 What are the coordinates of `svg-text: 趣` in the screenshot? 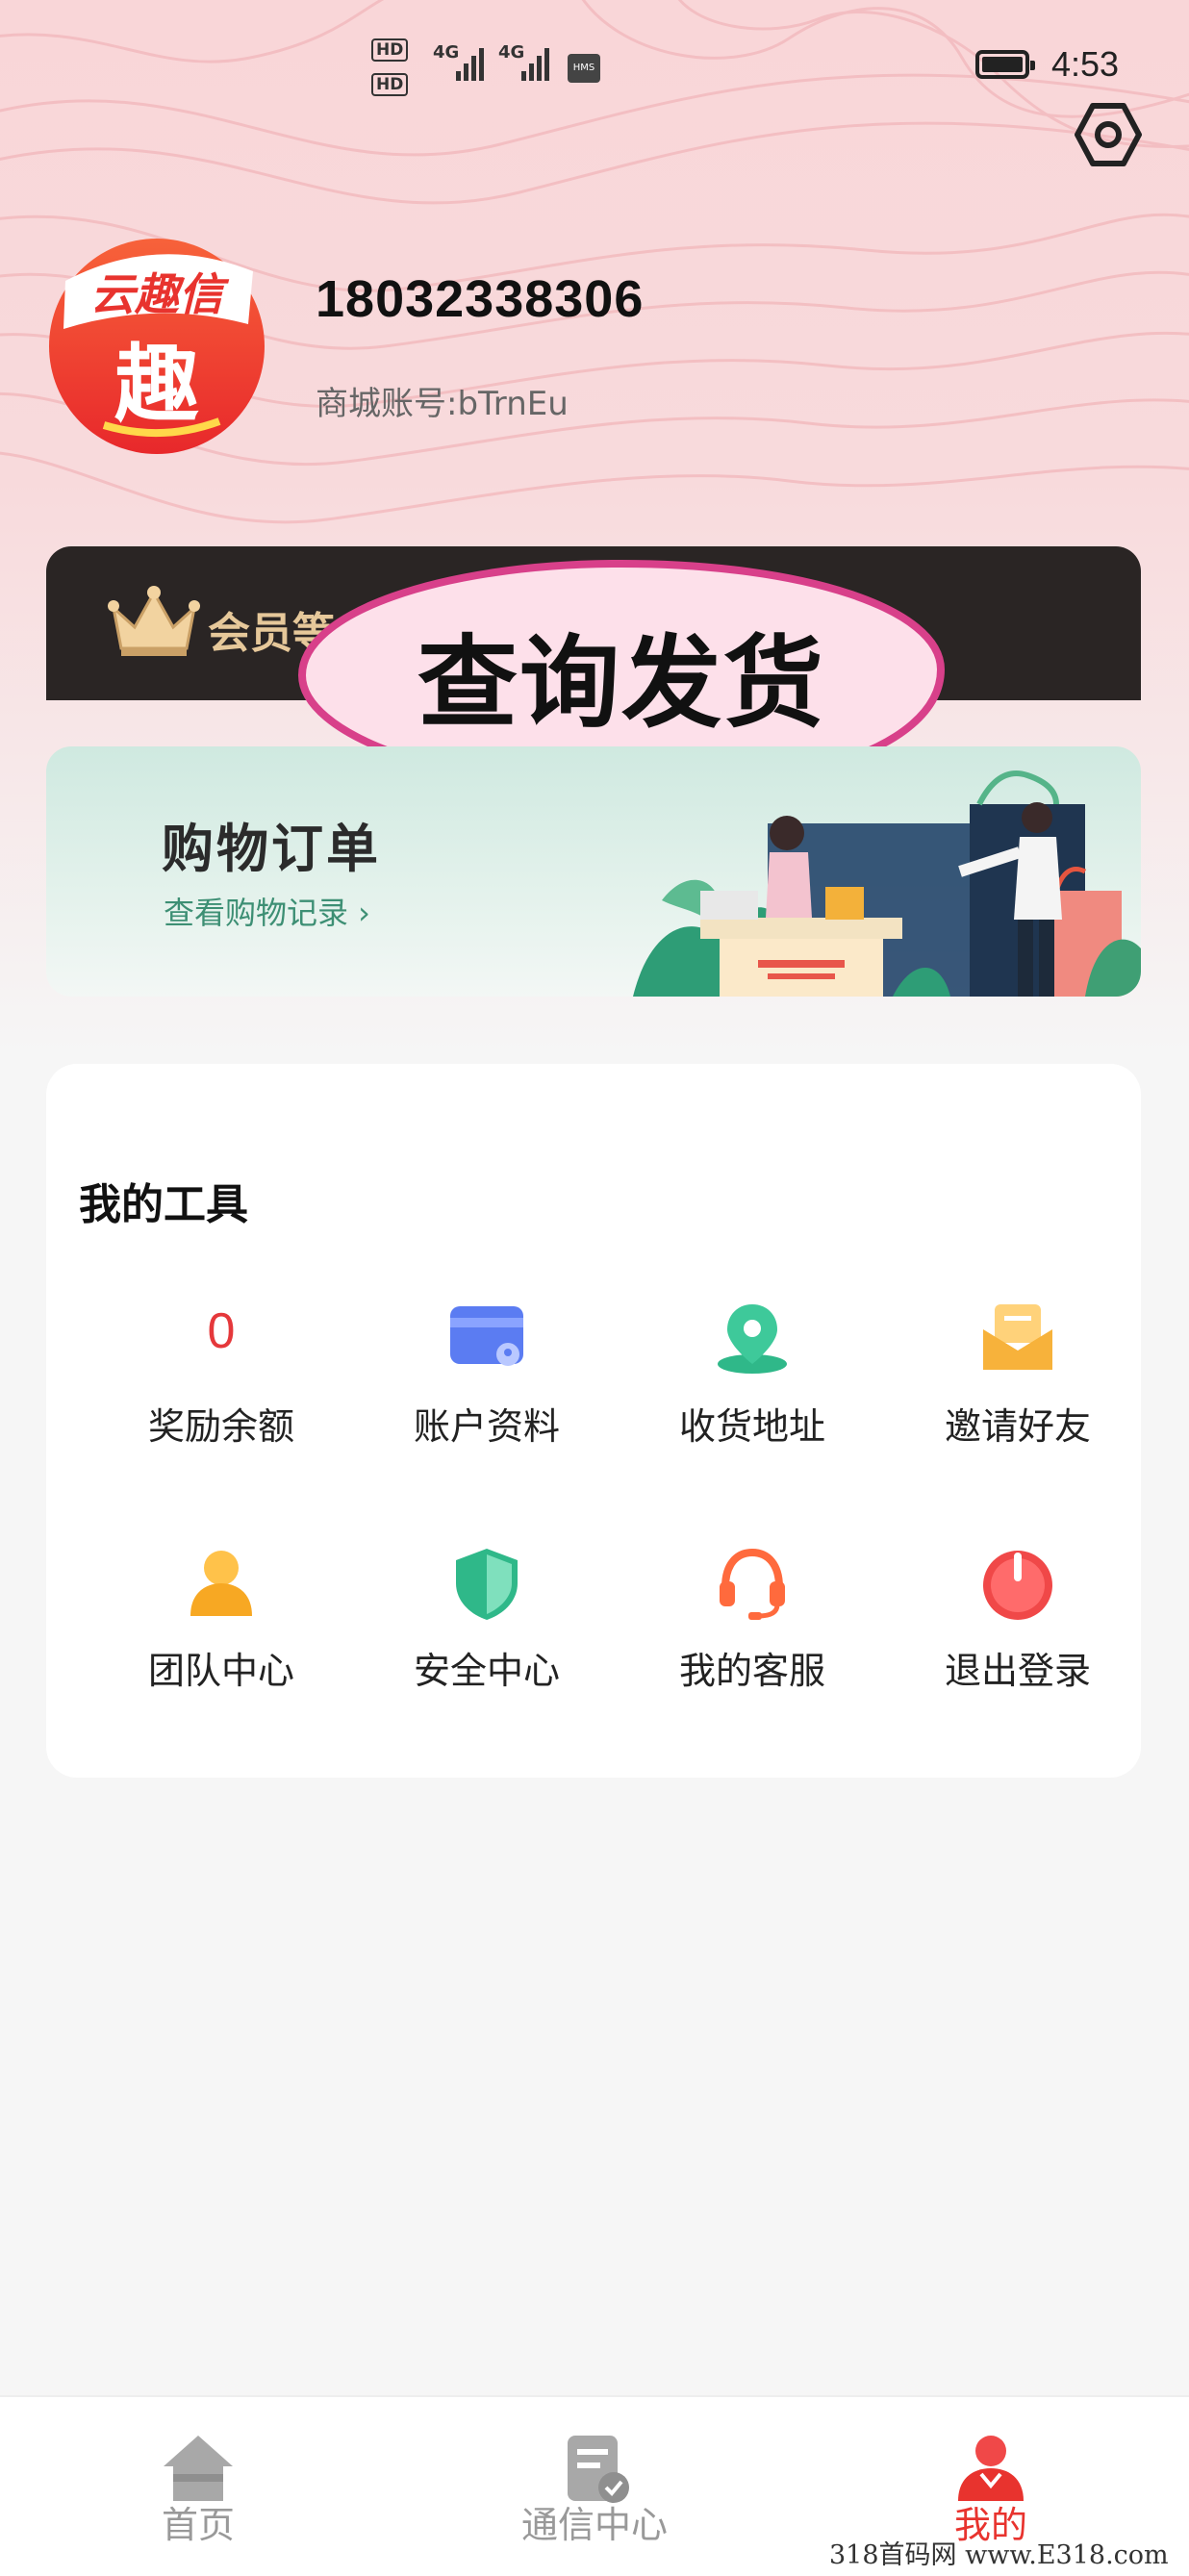 It's located at (156, 385).